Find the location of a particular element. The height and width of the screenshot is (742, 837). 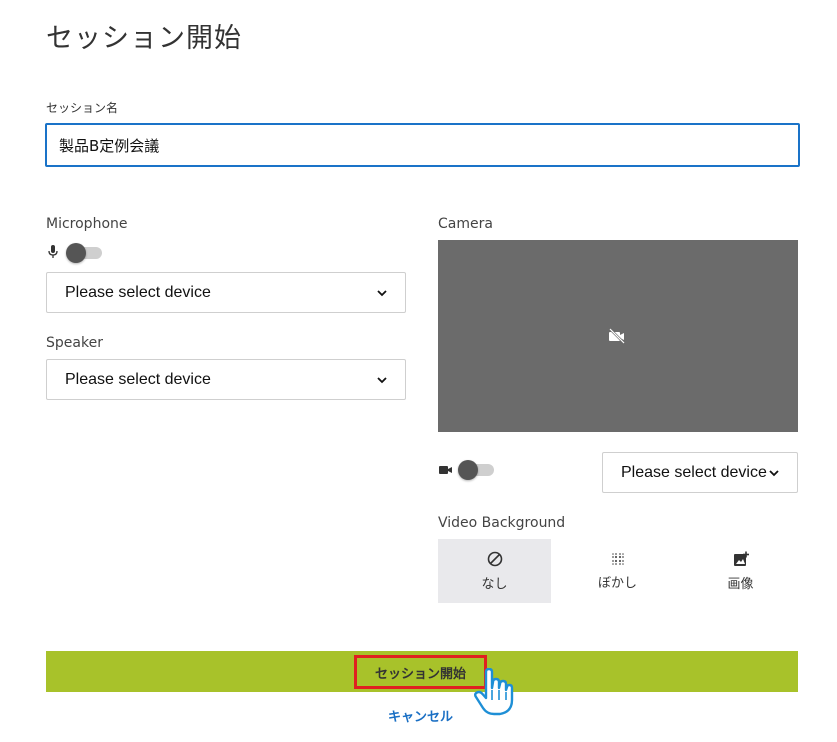

video-camera-icon is located at coordinates (445, 470).